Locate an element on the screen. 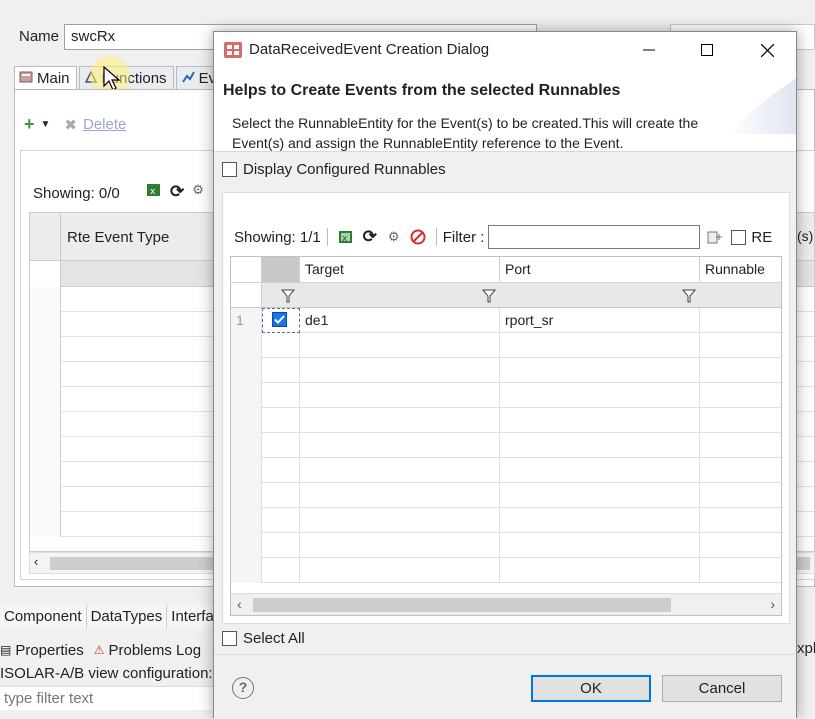 Image resolution: width=815 pixels, height=719 pixels. tab-main-label: Main is located at coordinates (53, 78).